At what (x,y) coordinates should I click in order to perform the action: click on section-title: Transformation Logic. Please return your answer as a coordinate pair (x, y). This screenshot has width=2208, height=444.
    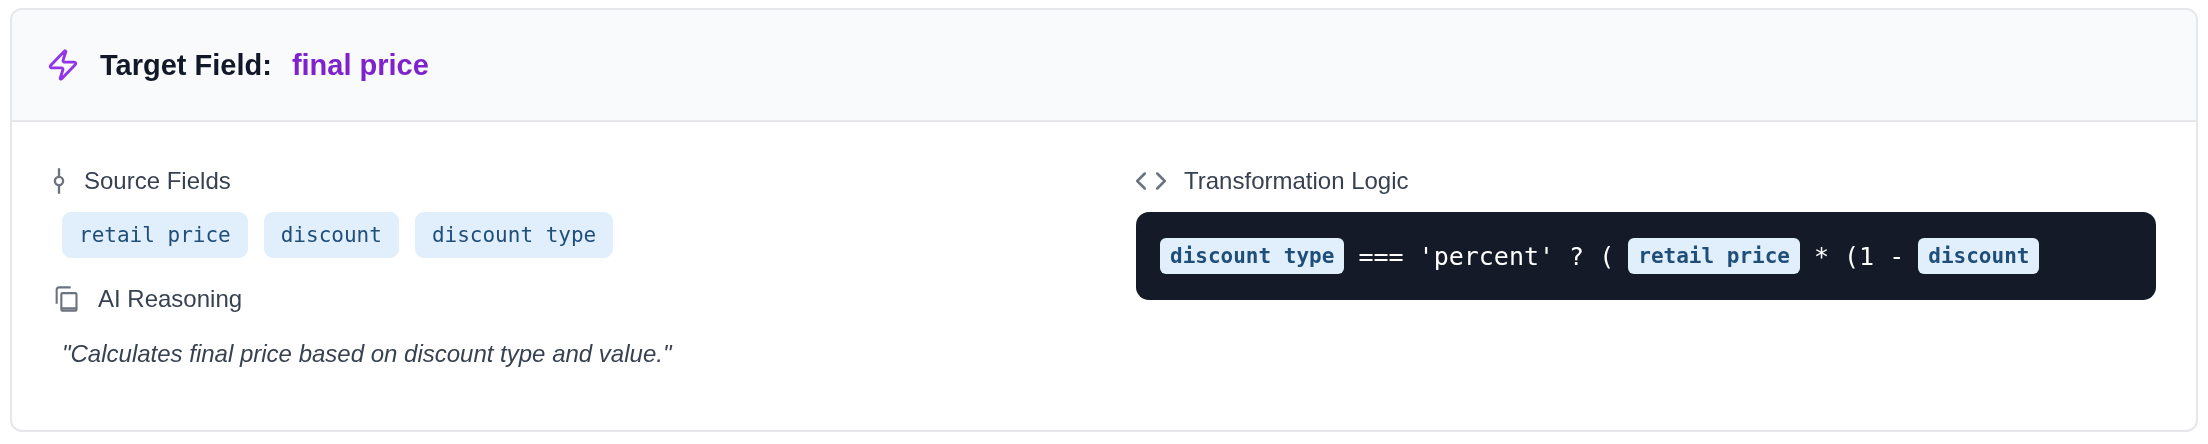
    Looking at the image, I should click on (1296, 181).